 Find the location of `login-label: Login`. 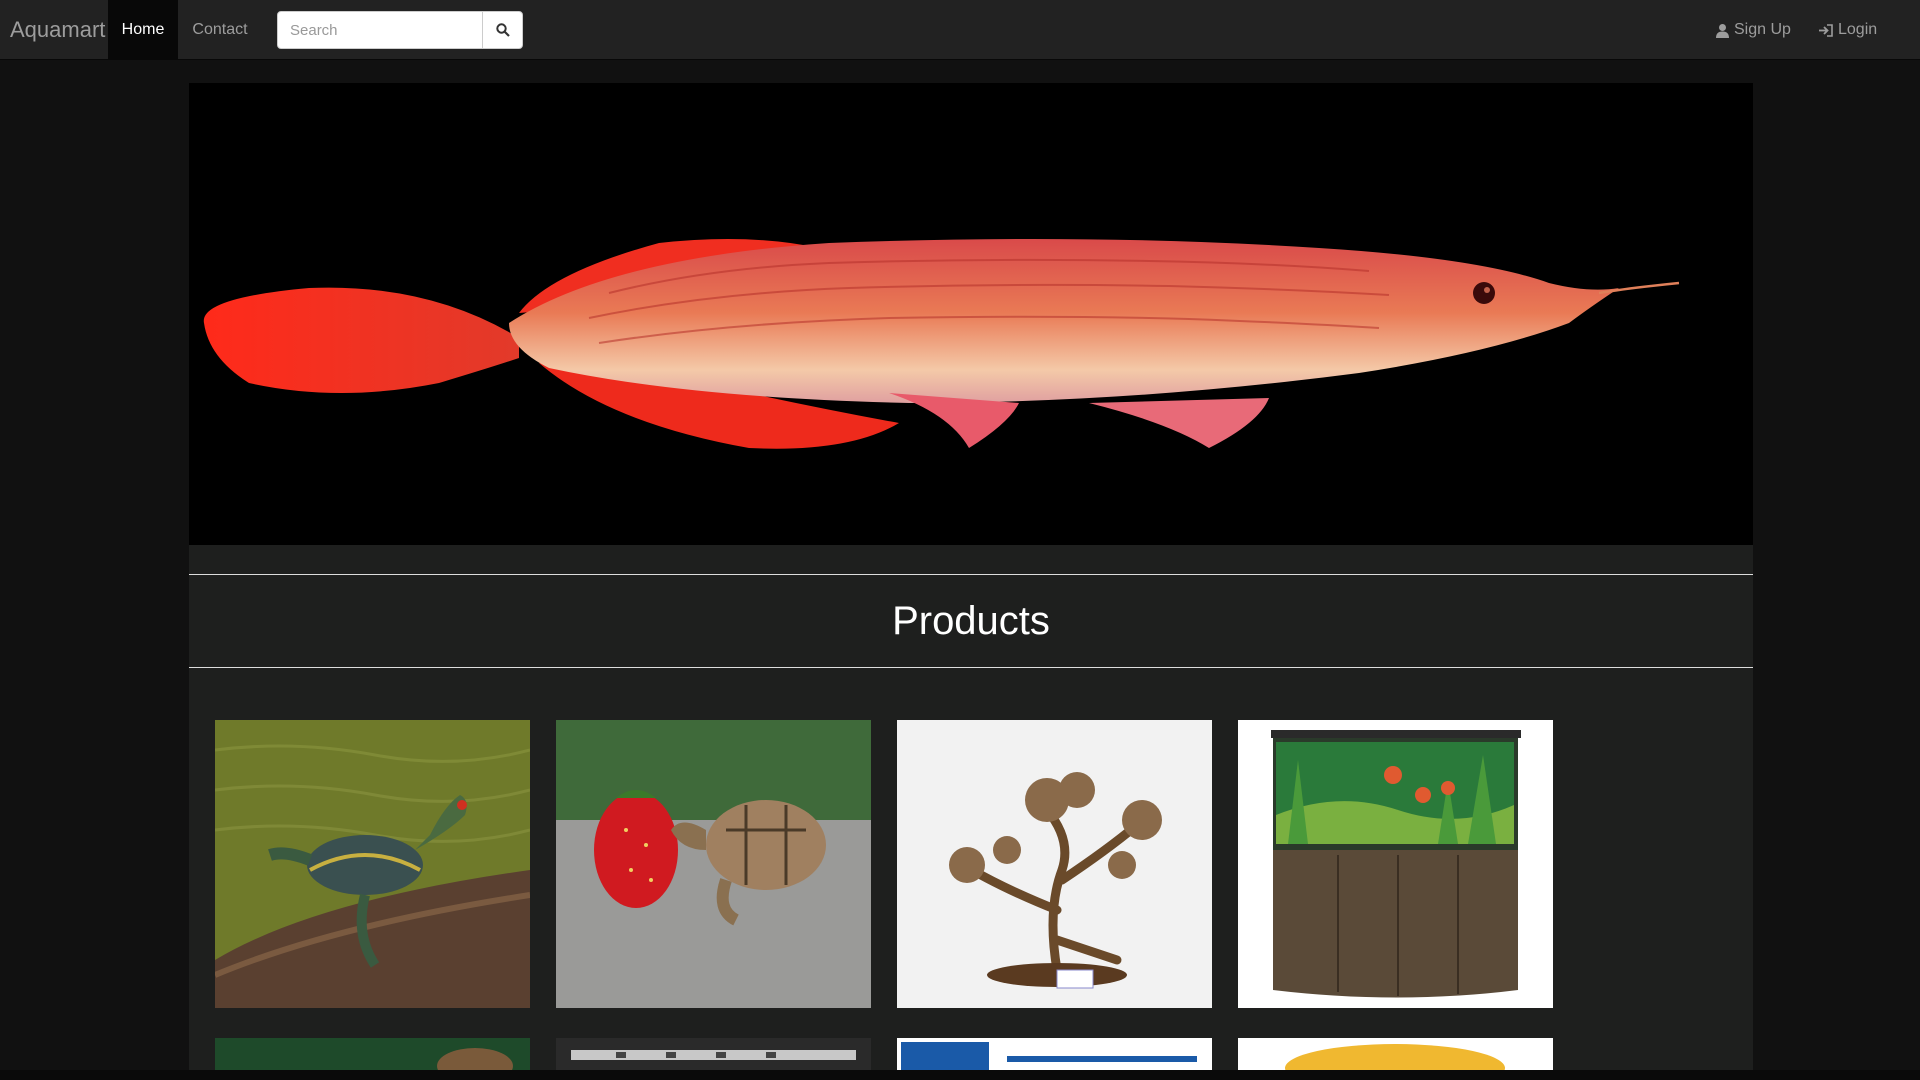

login-label: Login is located at coordinates (1858, 29).